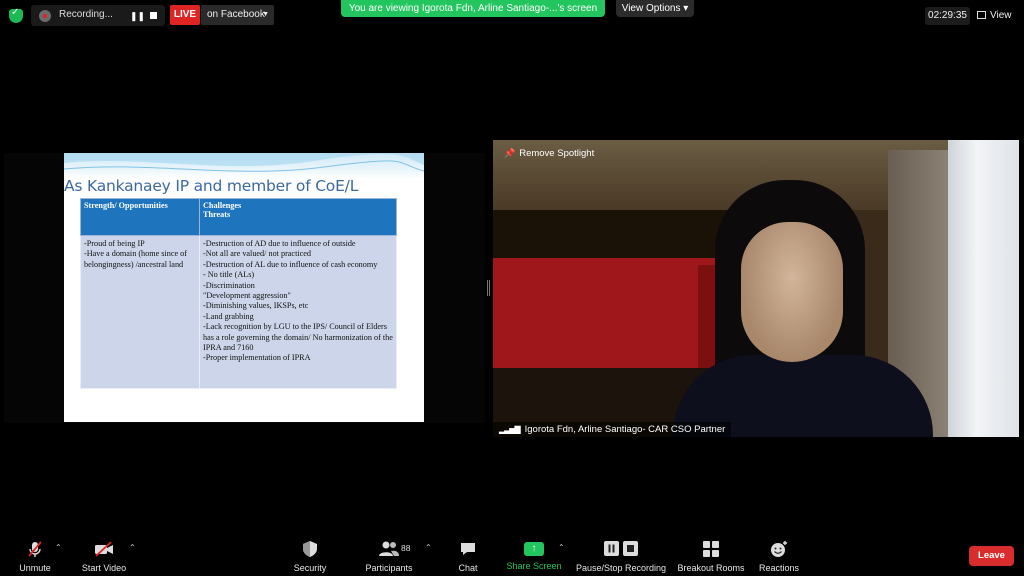 The height and width of the screenshot is (576, 1024). I want to click on pause-stop-icon, so click(621, 549).